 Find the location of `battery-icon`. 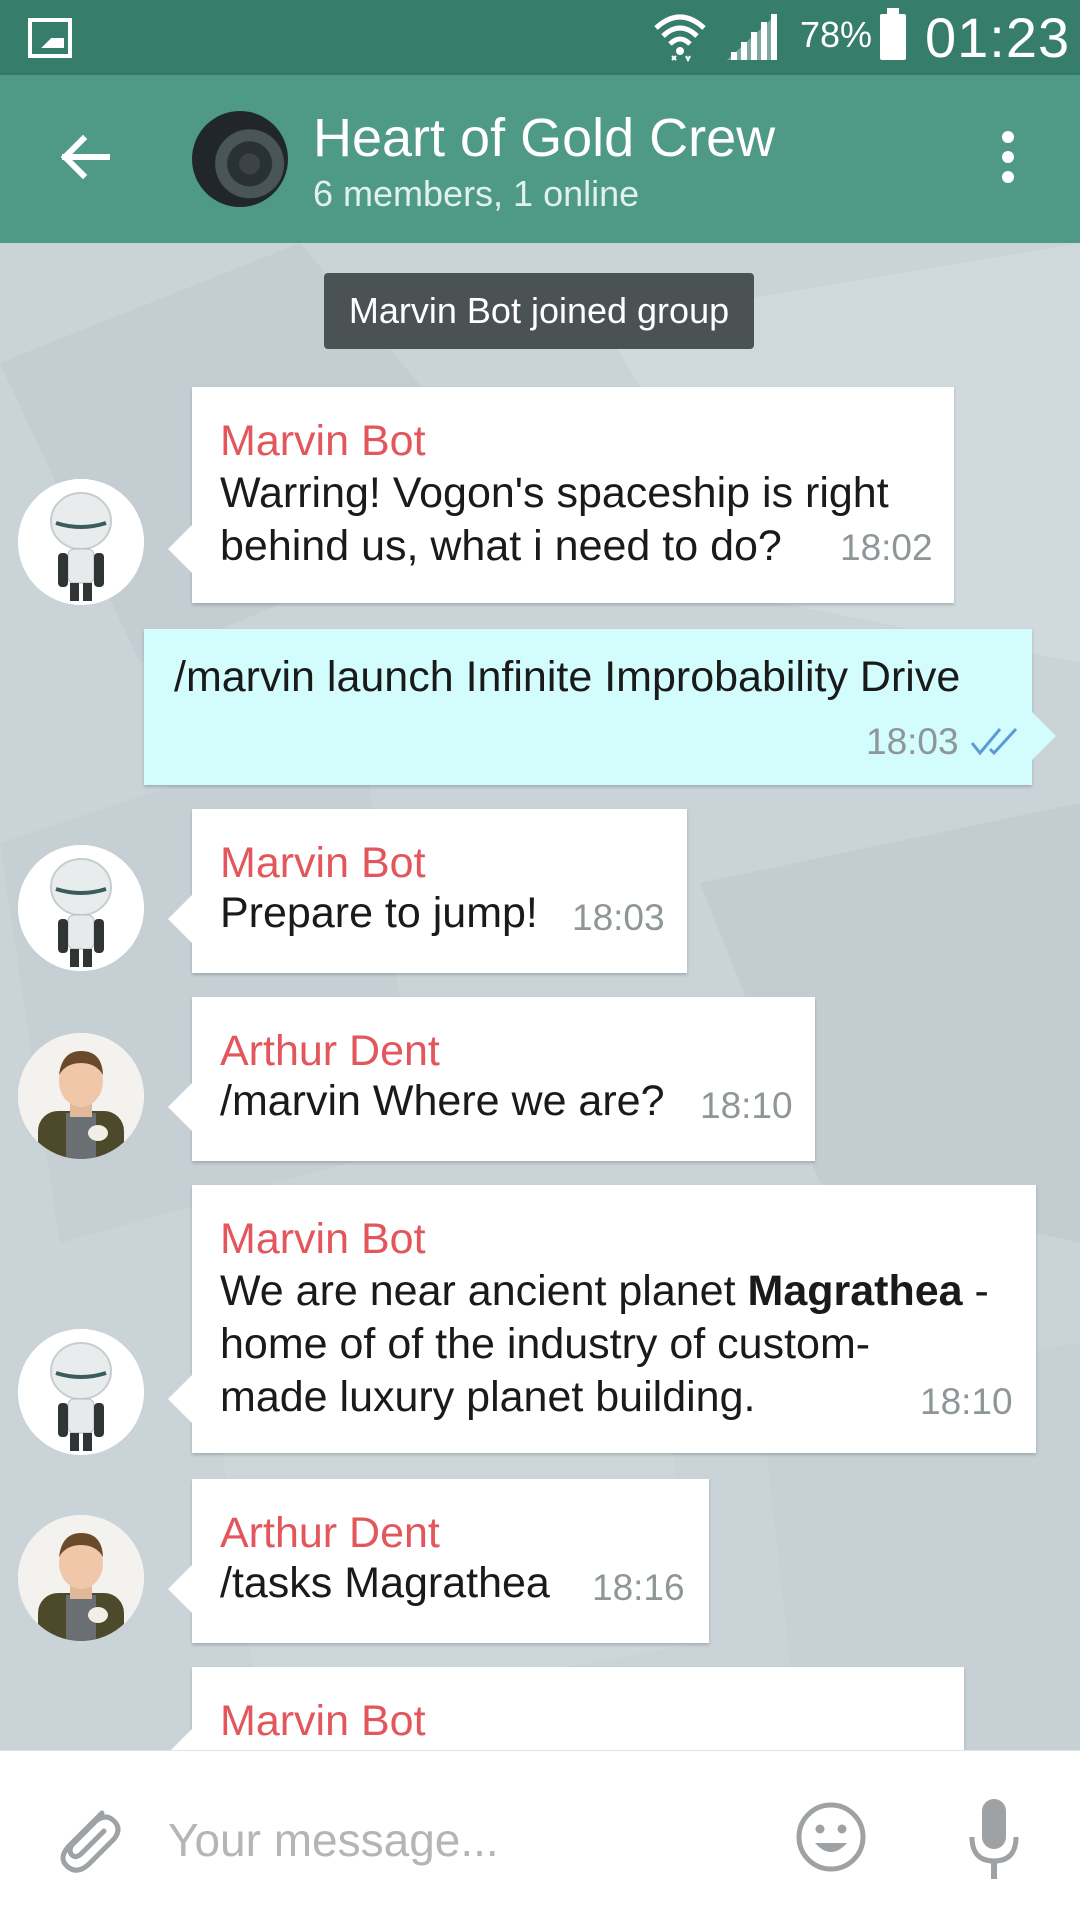

battery-icon is located at coordinates (893, 34).